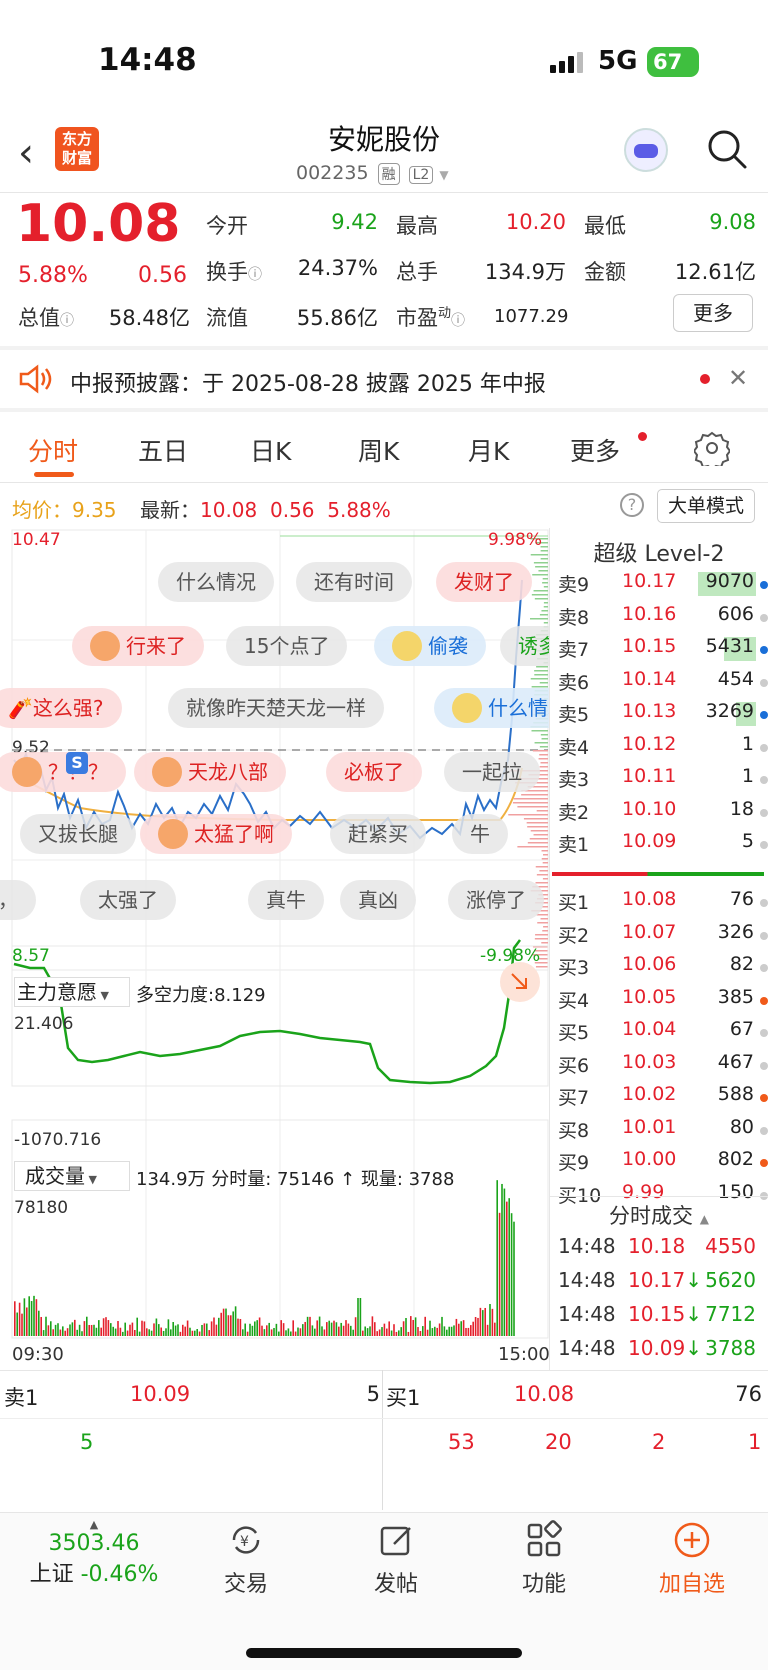  What do you see at coordinates (138, 646) in the screenshot?
I see `danmu-bubble: 行来了` at bounding box center [138, 646].